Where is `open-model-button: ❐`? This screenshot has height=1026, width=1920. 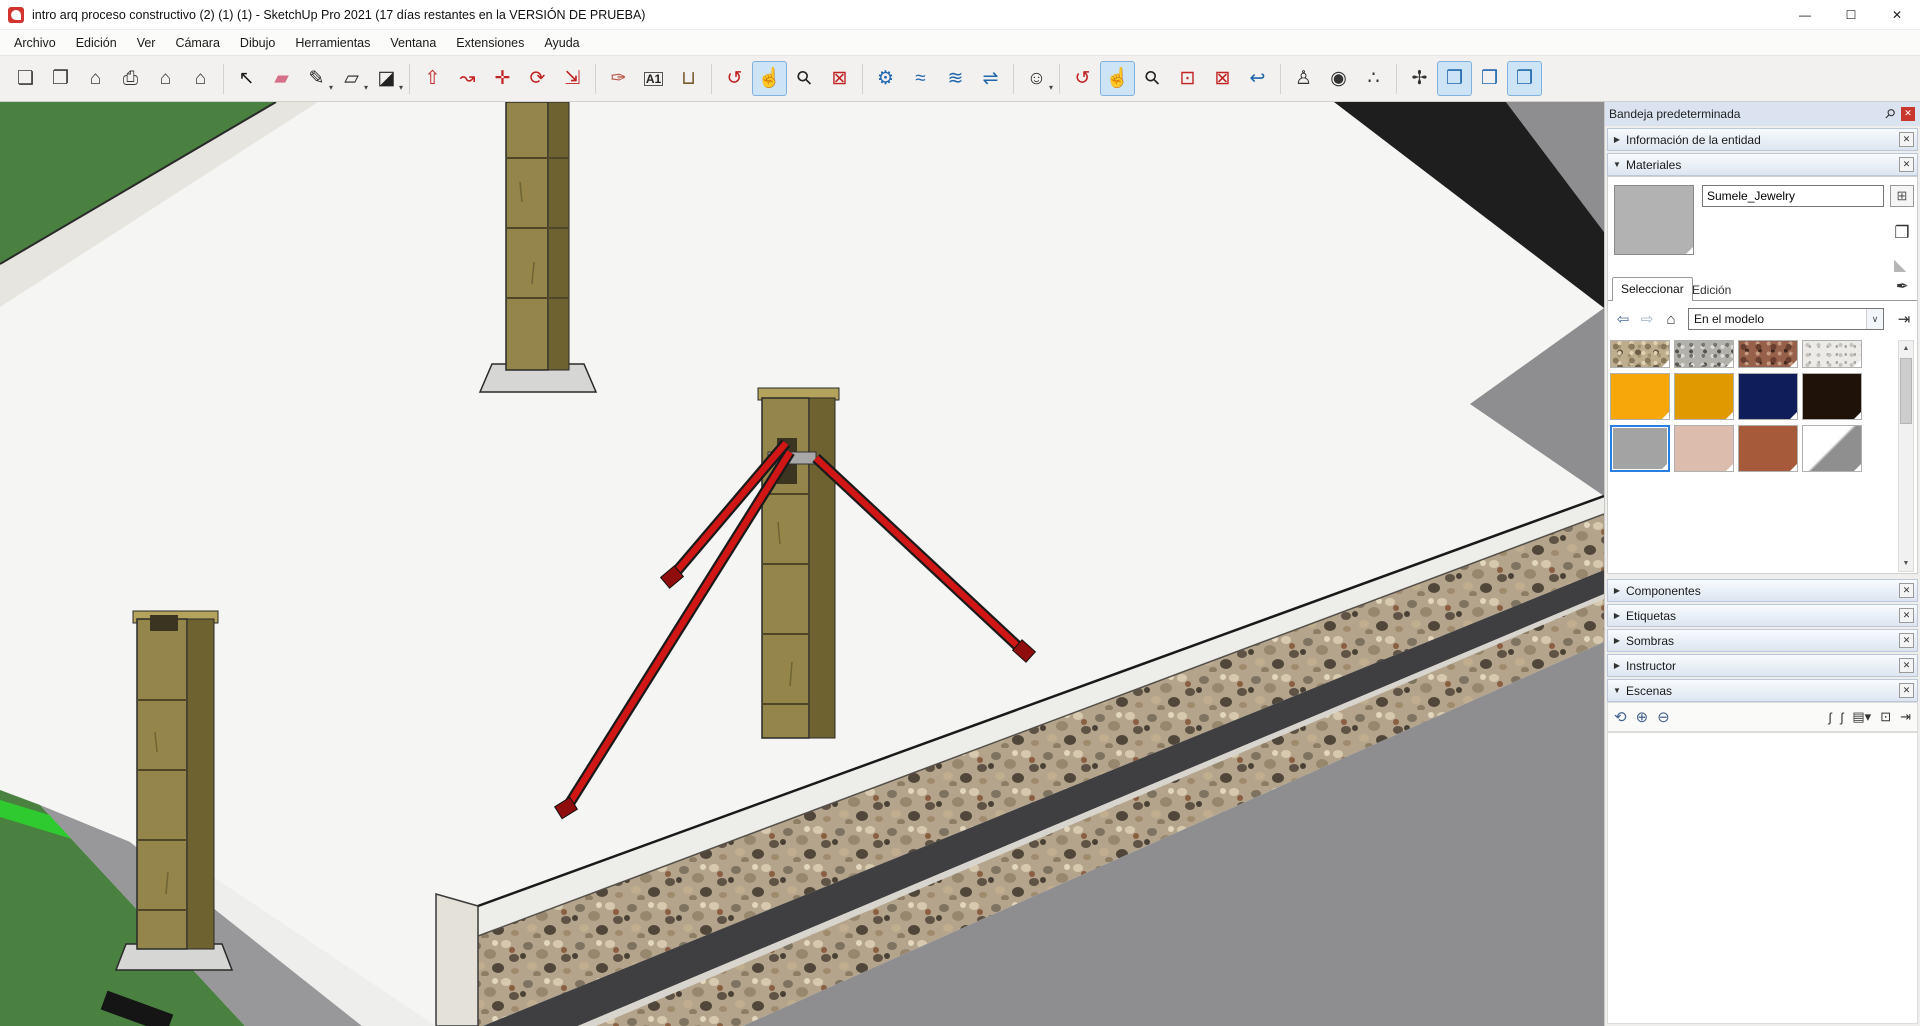 open-model-button: ❐ is located at coordinates (60, 78).